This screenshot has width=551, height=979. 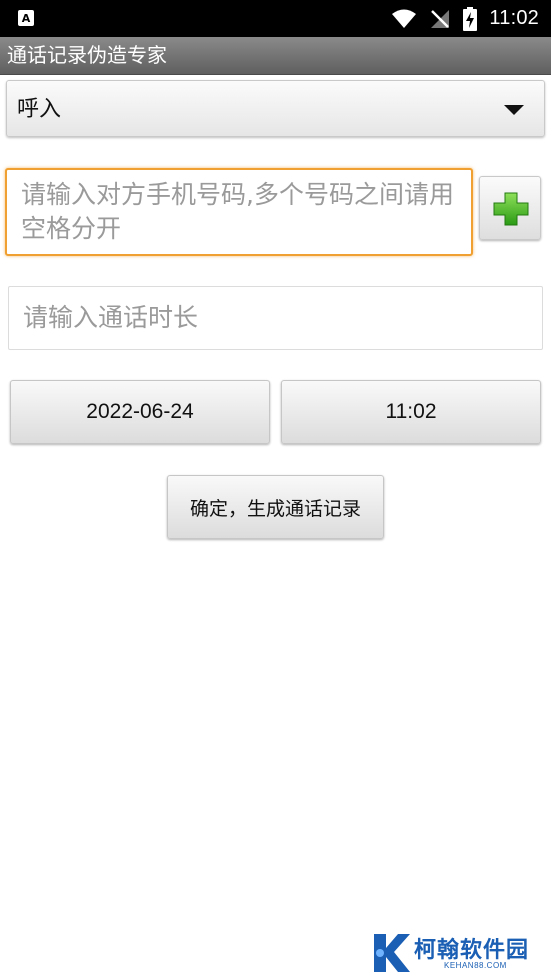 I want to click on text-a-icon: A, so click(x=26, y=18).